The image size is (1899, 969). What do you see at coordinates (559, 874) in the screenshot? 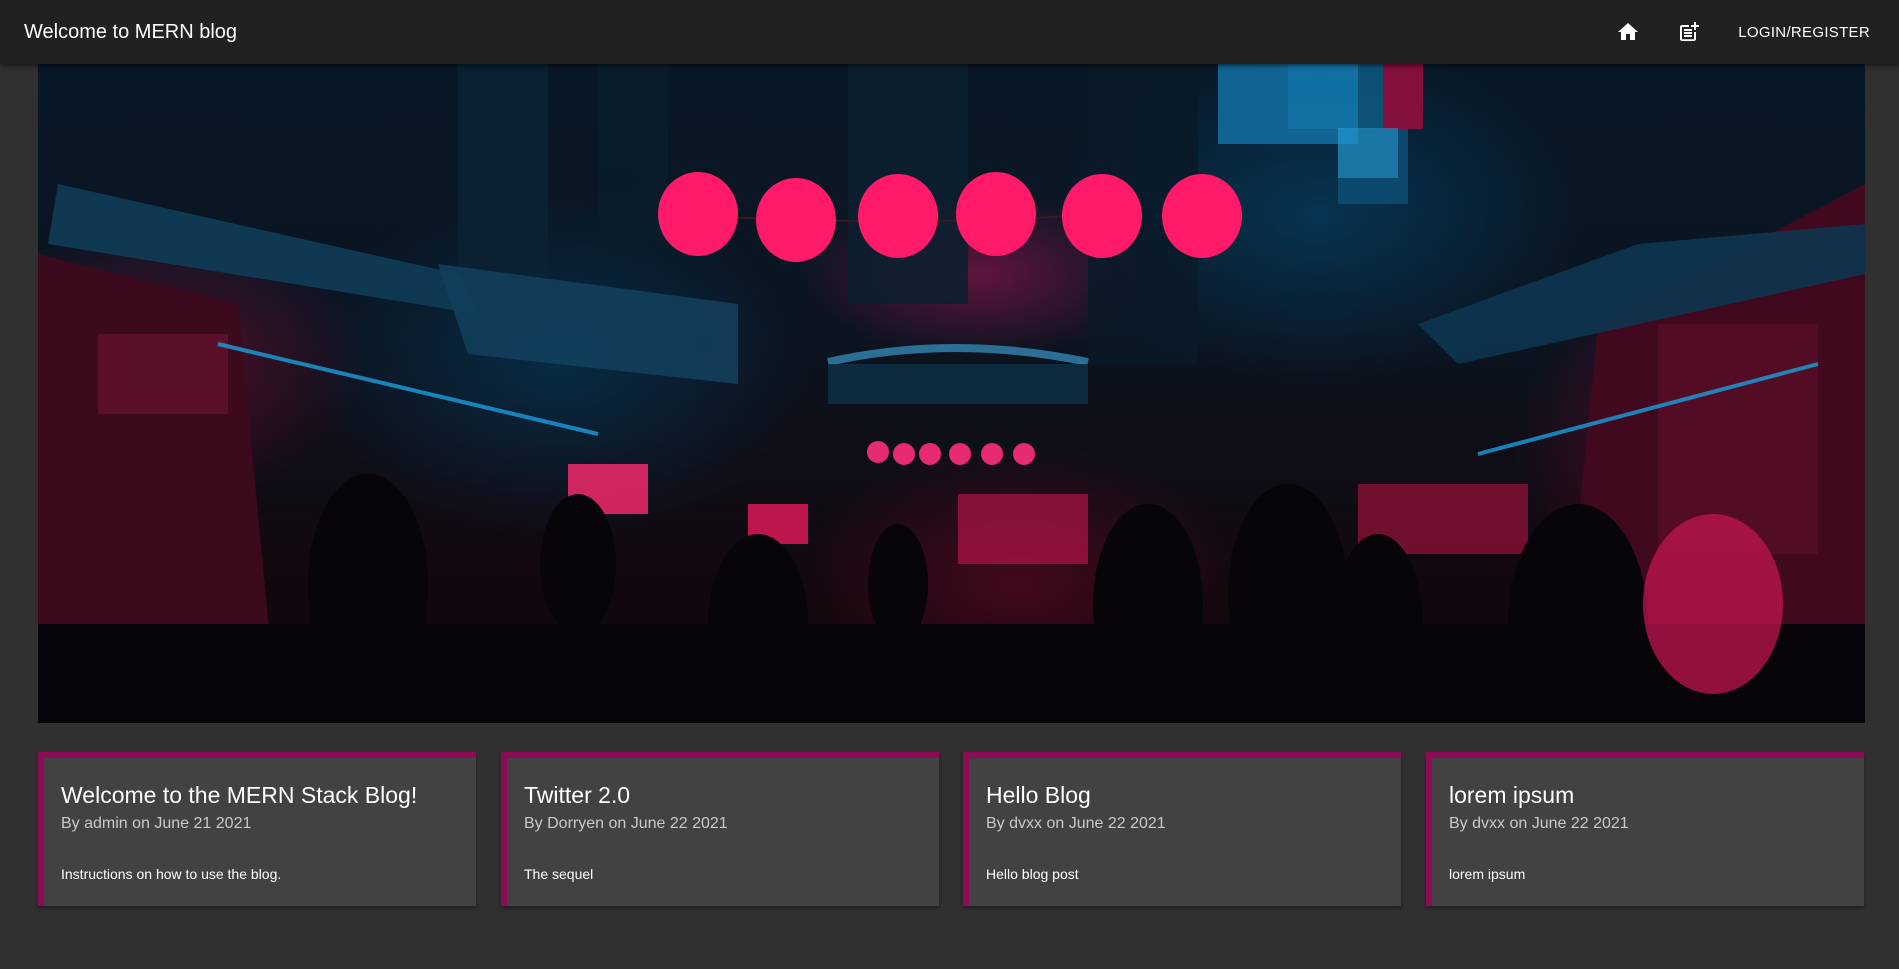
I see `post-excerpt: The sequel` at bounding box center [559, 874].